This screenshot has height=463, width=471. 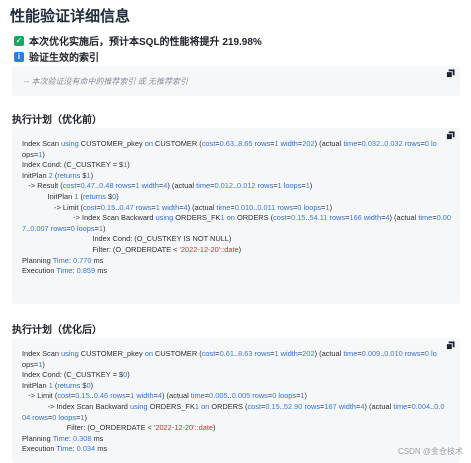 I want to click on plan-line: InitPlan 2 (returns $1), so click(x=58, y=175).